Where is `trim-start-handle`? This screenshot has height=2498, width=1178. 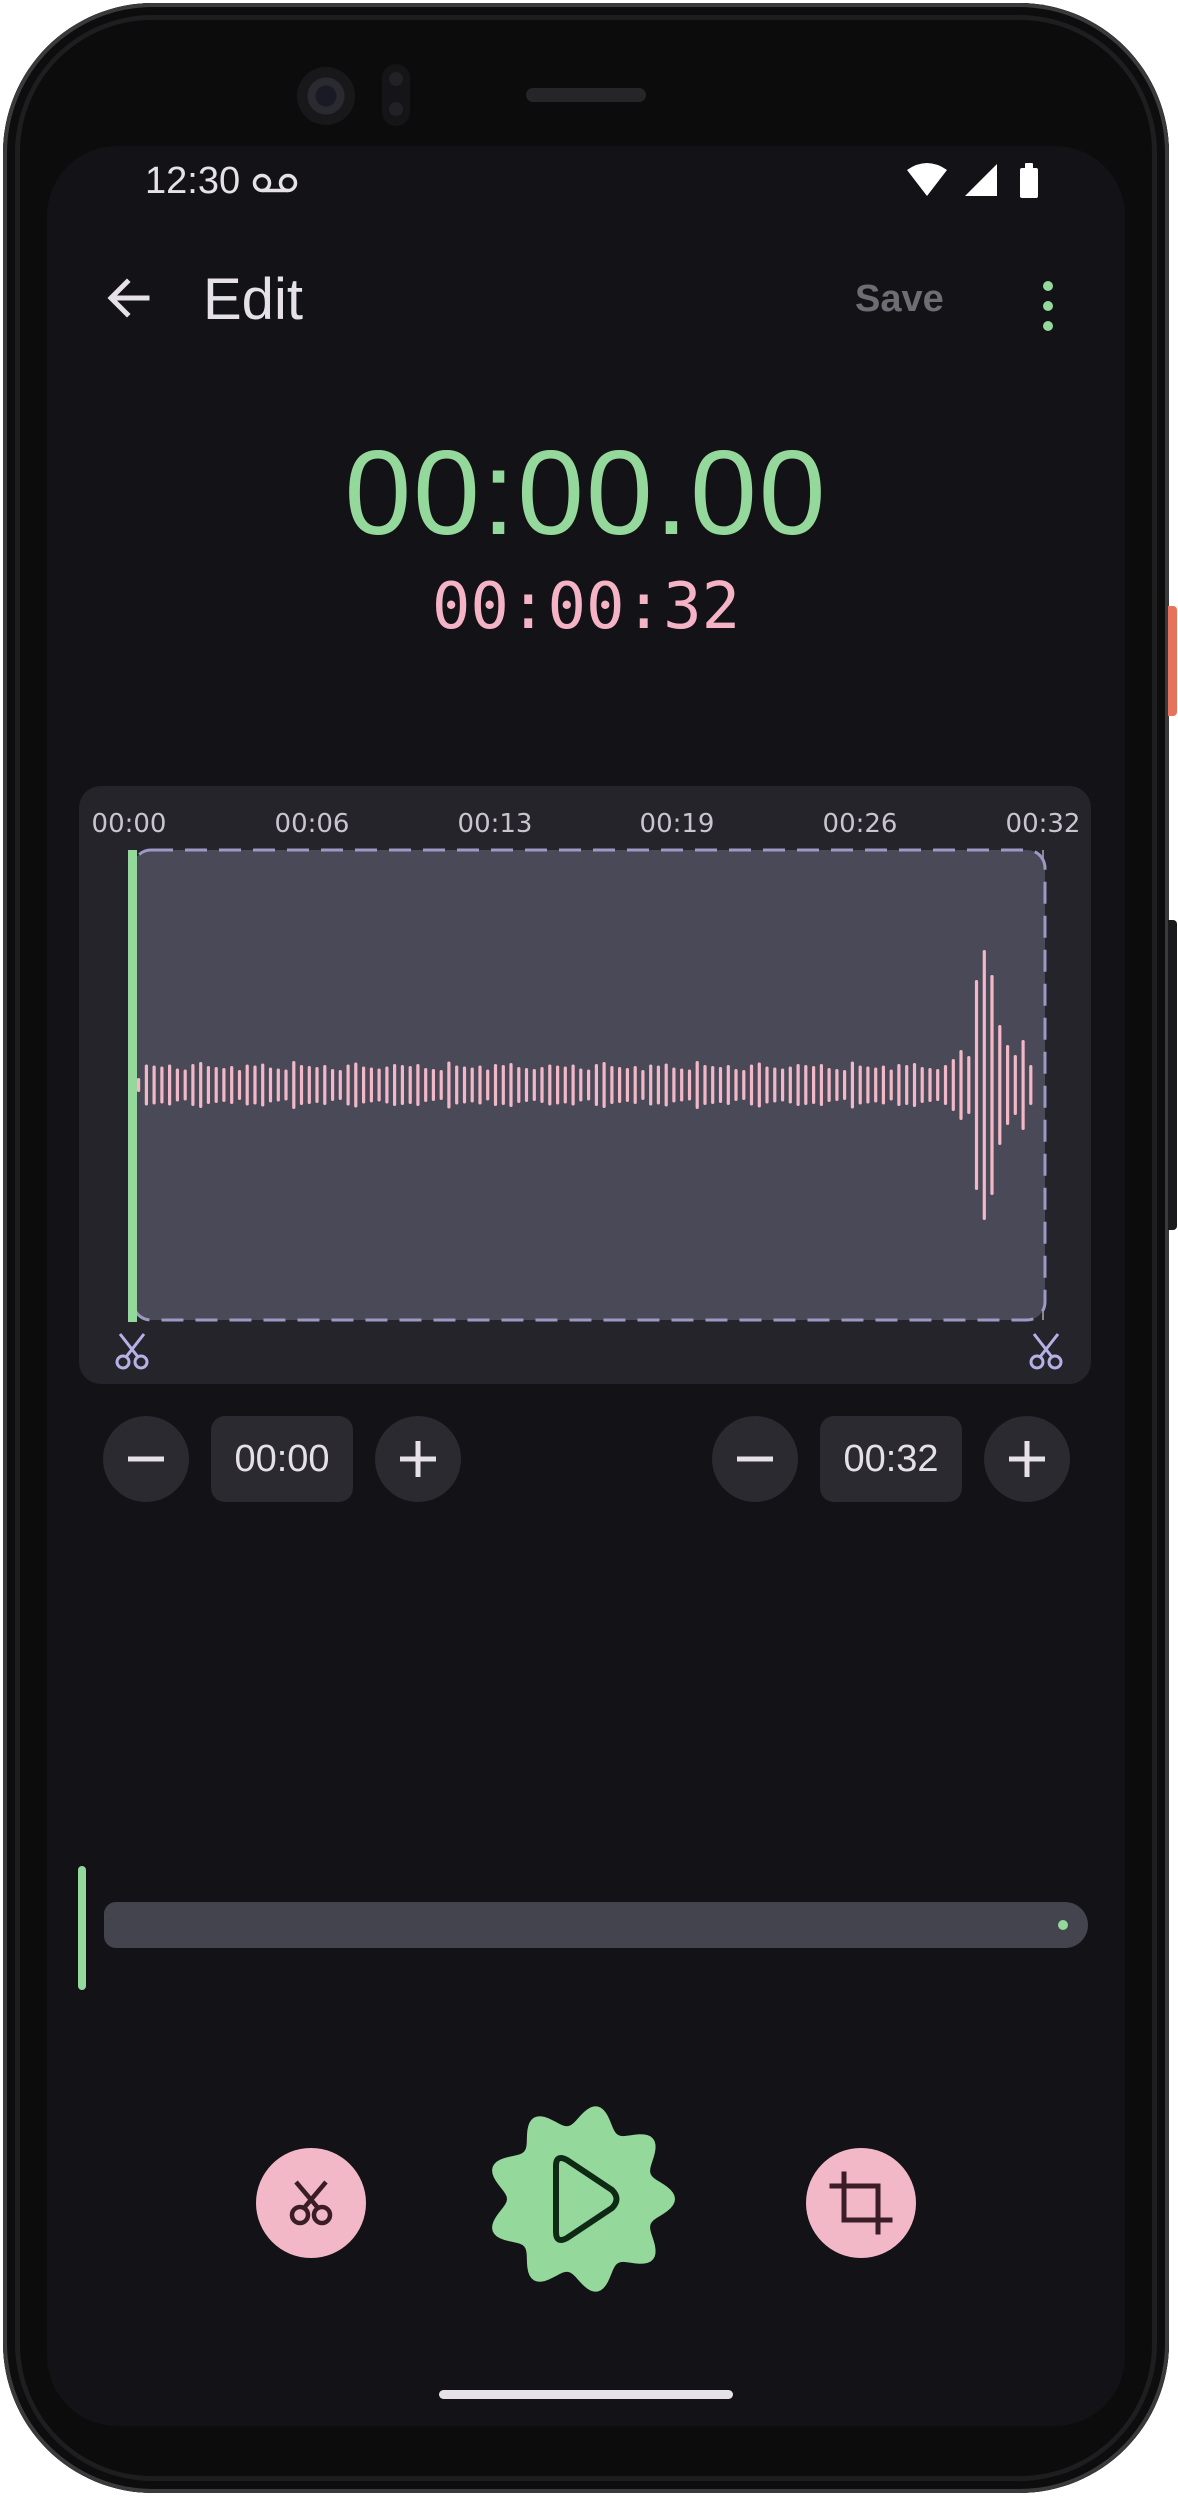 trim-start-handle is located at coordinates (132, 1351).